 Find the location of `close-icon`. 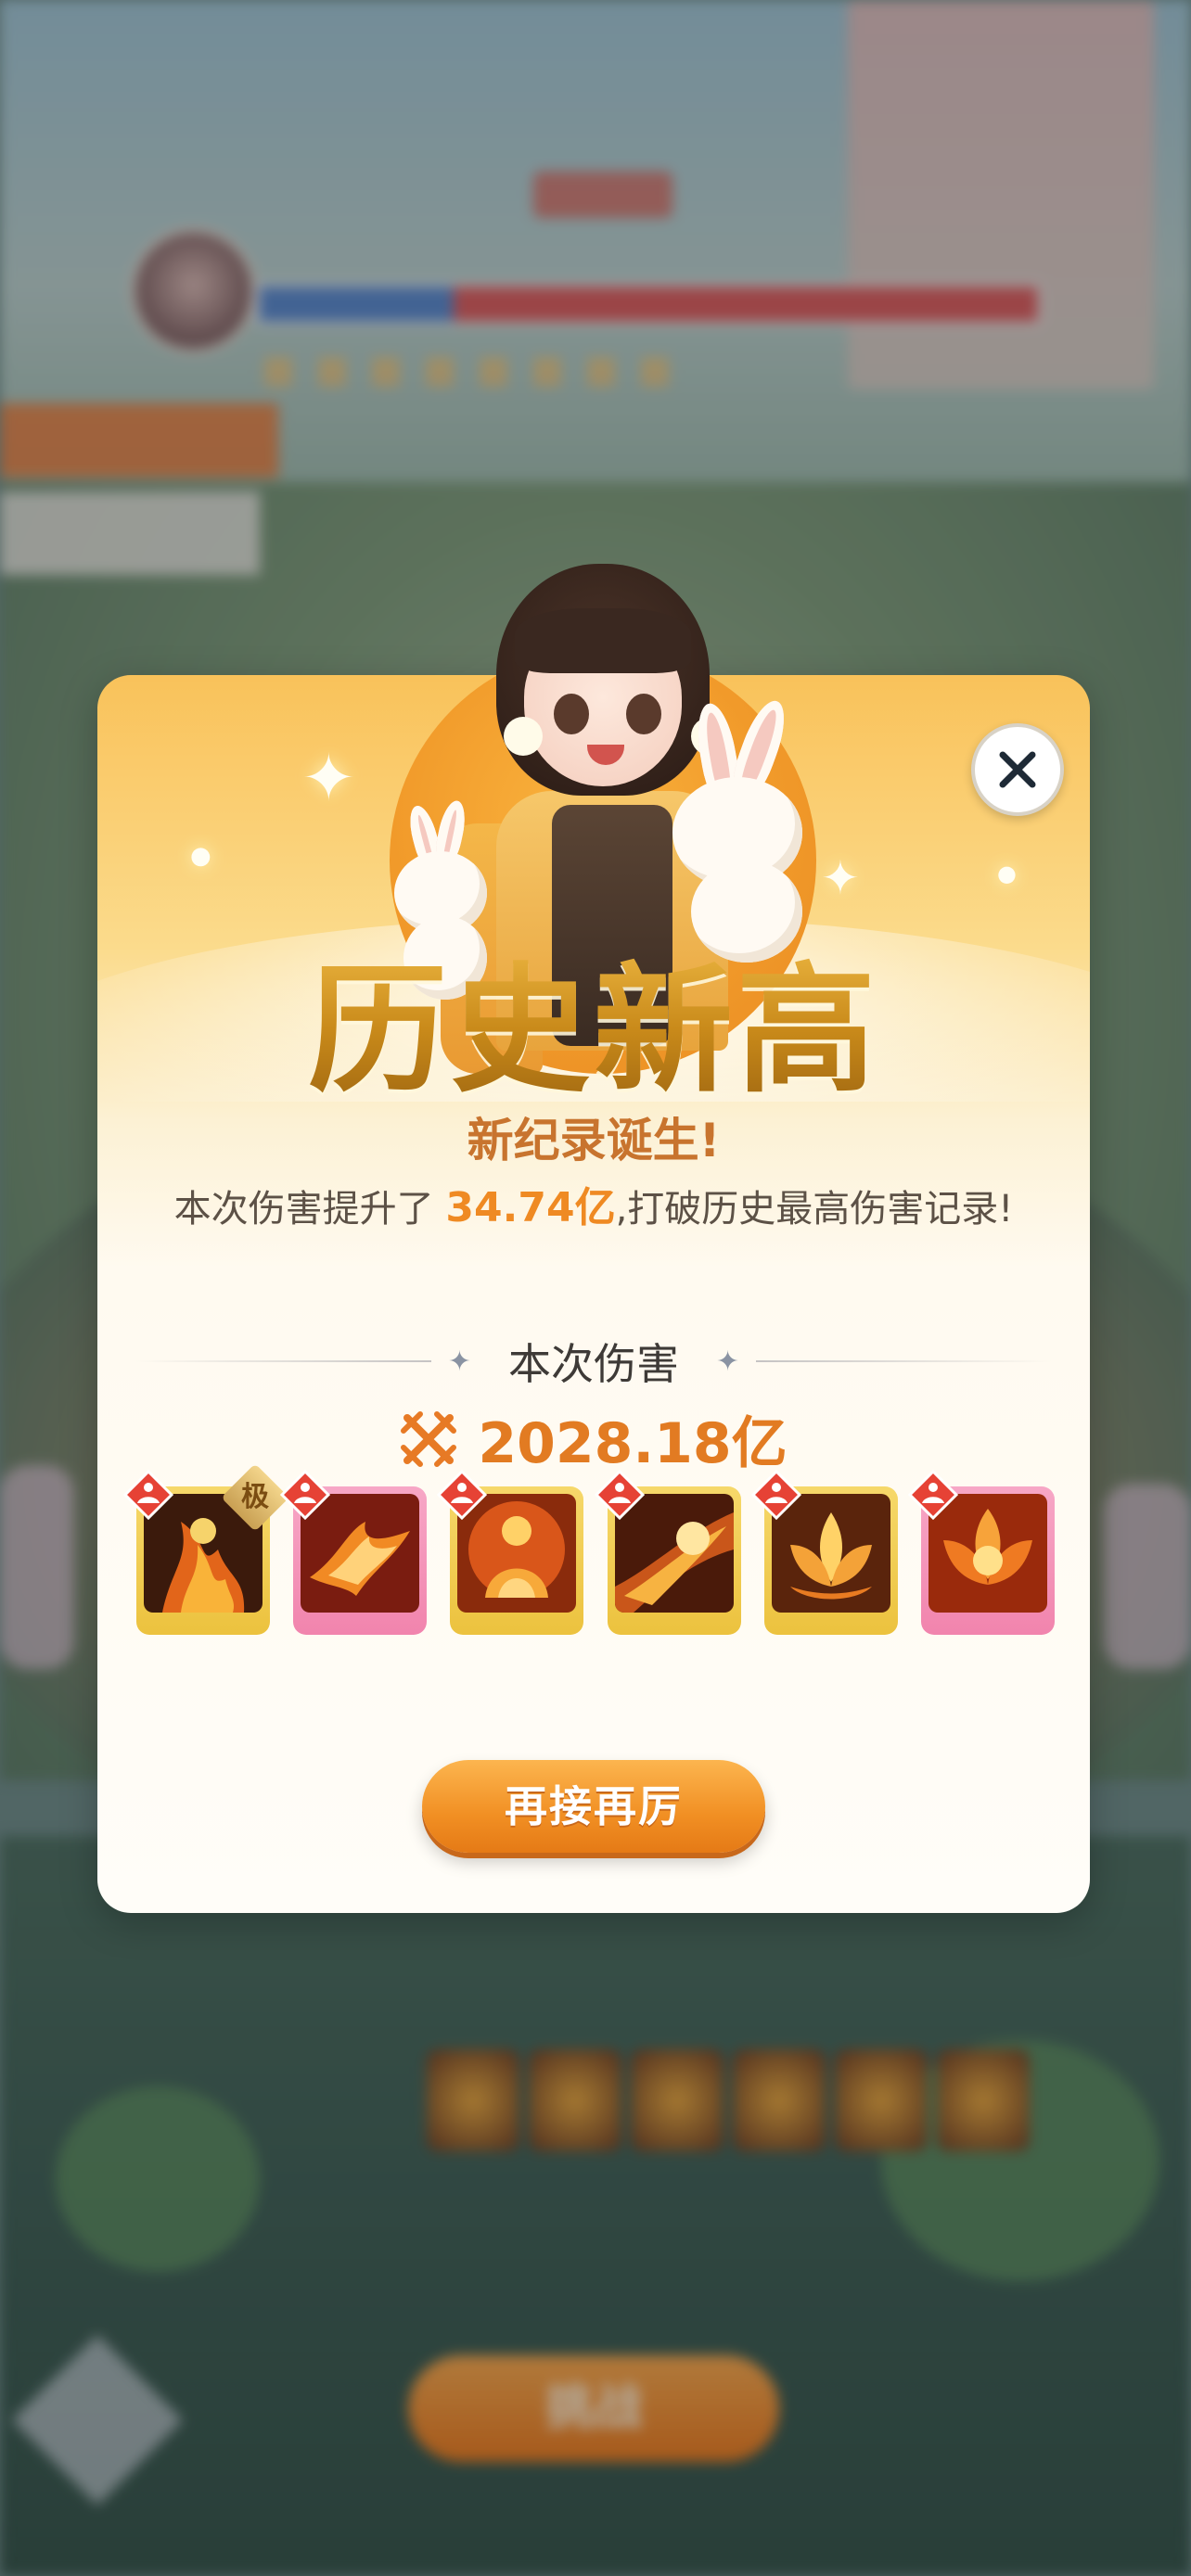

close-icon is located at coordinates (1018, 769).